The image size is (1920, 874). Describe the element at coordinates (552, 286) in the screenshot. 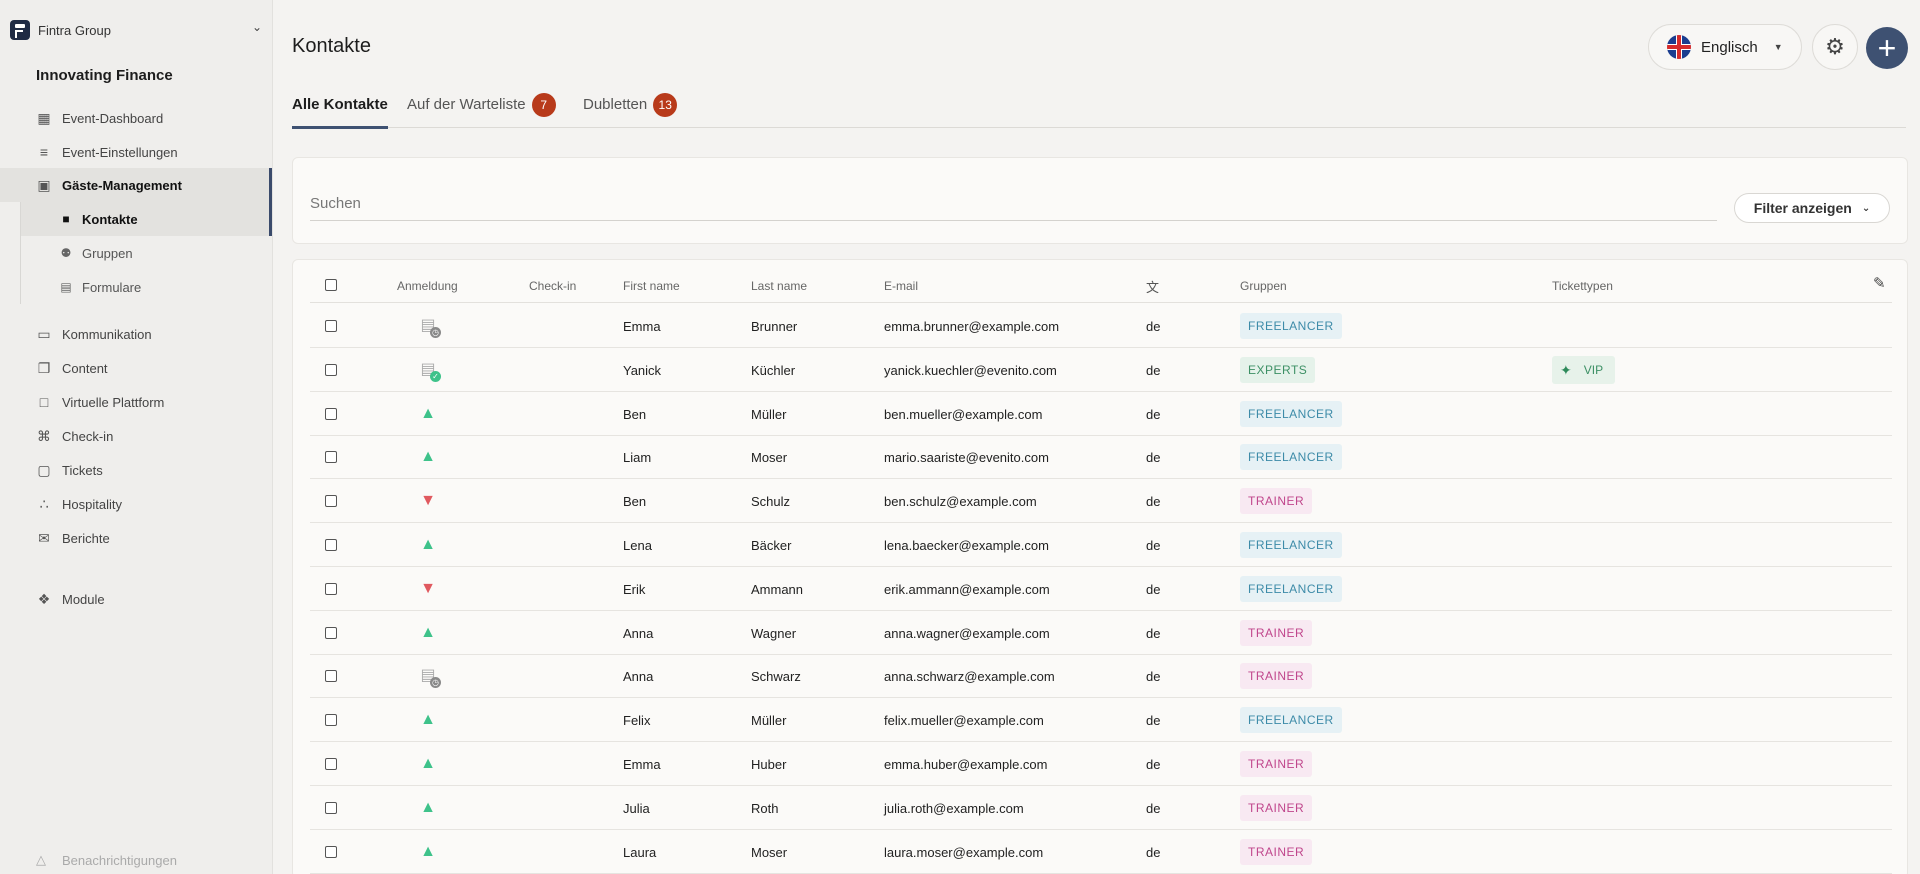

I see `column-header-checkin: Check-in` at that location.